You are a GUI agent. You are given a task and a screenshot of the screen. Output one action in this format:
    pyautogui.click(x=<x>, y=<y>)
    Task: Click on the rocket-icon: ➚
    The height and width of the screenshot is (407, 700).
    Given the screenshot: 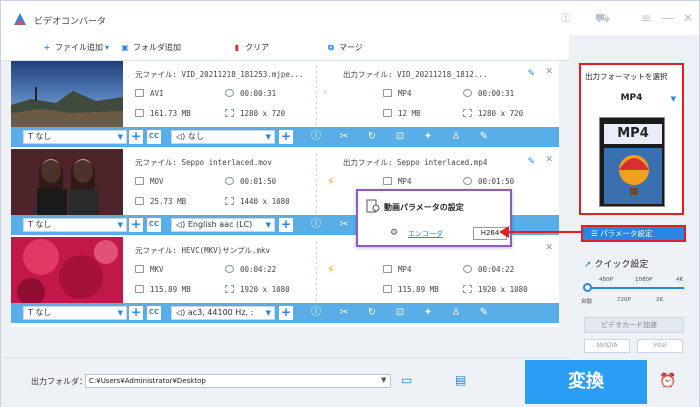 What is the action you would take?
    pyautogui.click(x=589, y=265)
    